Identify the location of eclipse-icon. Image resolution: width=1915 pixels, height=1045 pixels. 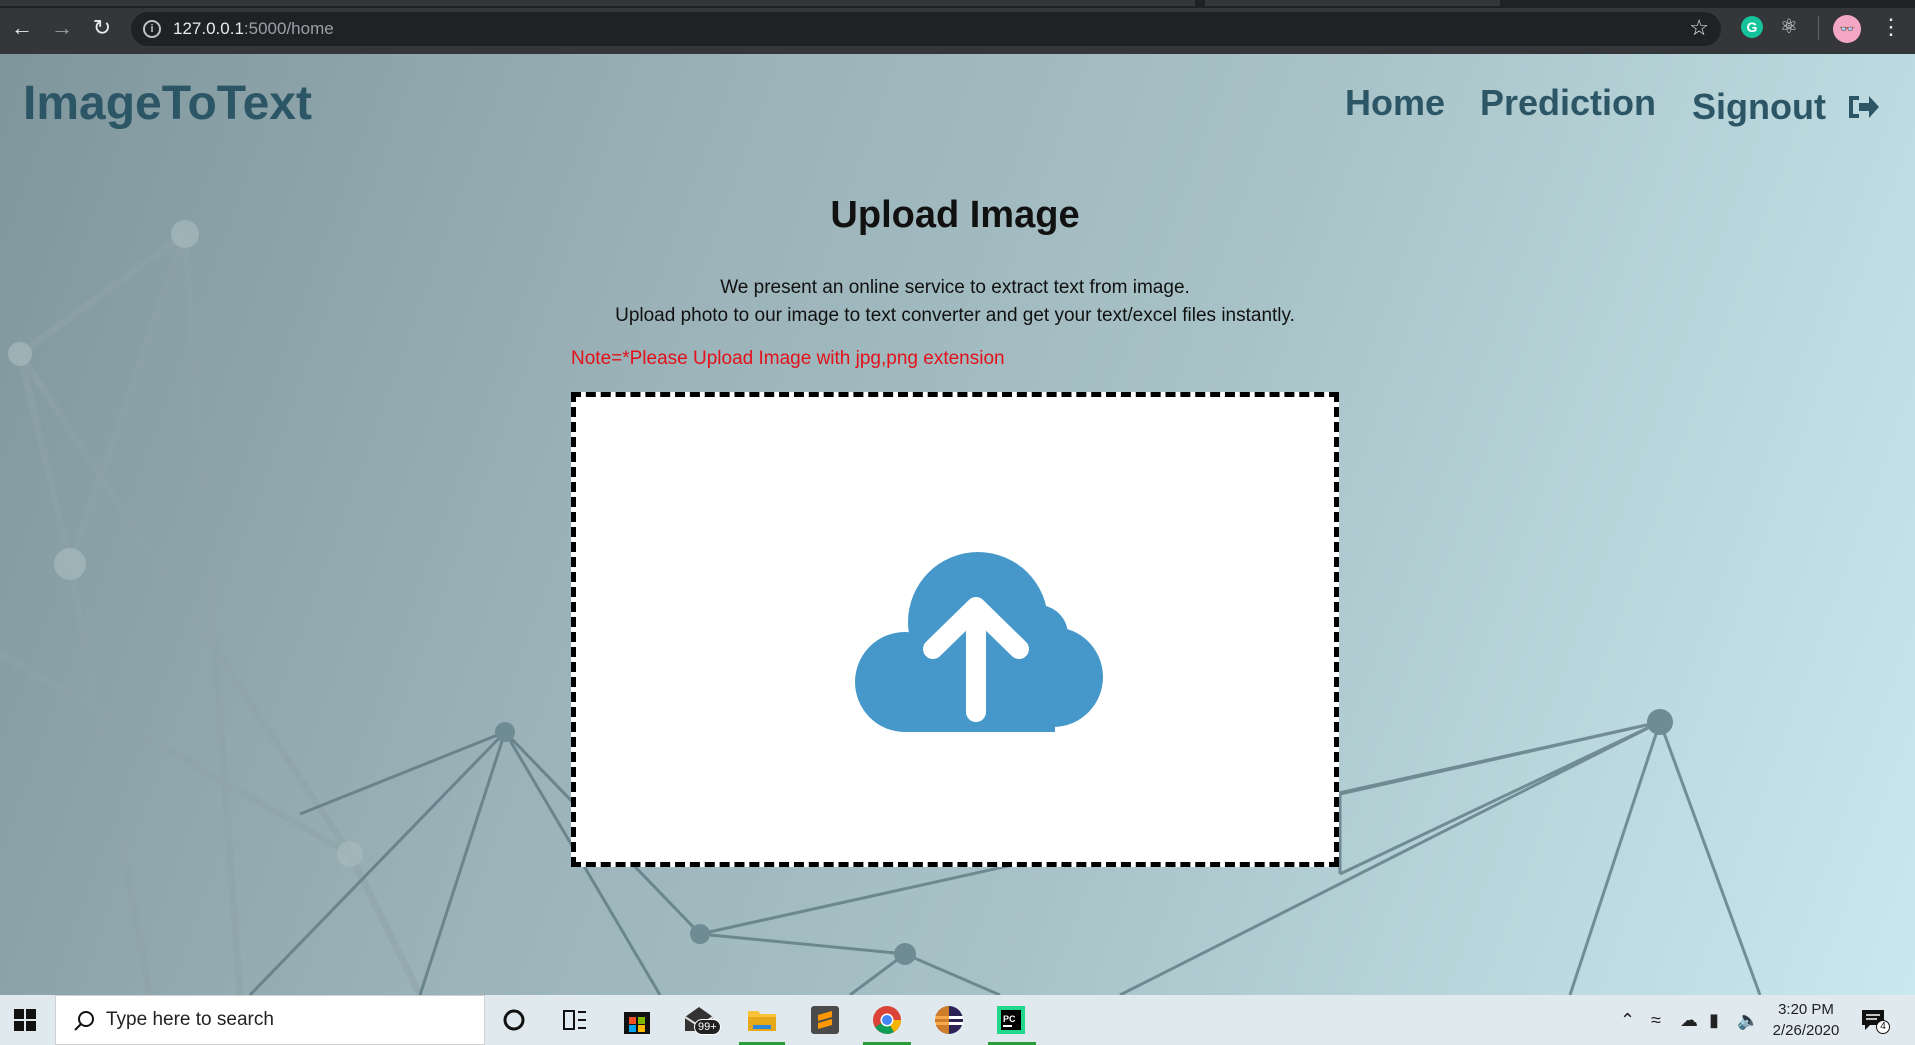
(949, 1020).